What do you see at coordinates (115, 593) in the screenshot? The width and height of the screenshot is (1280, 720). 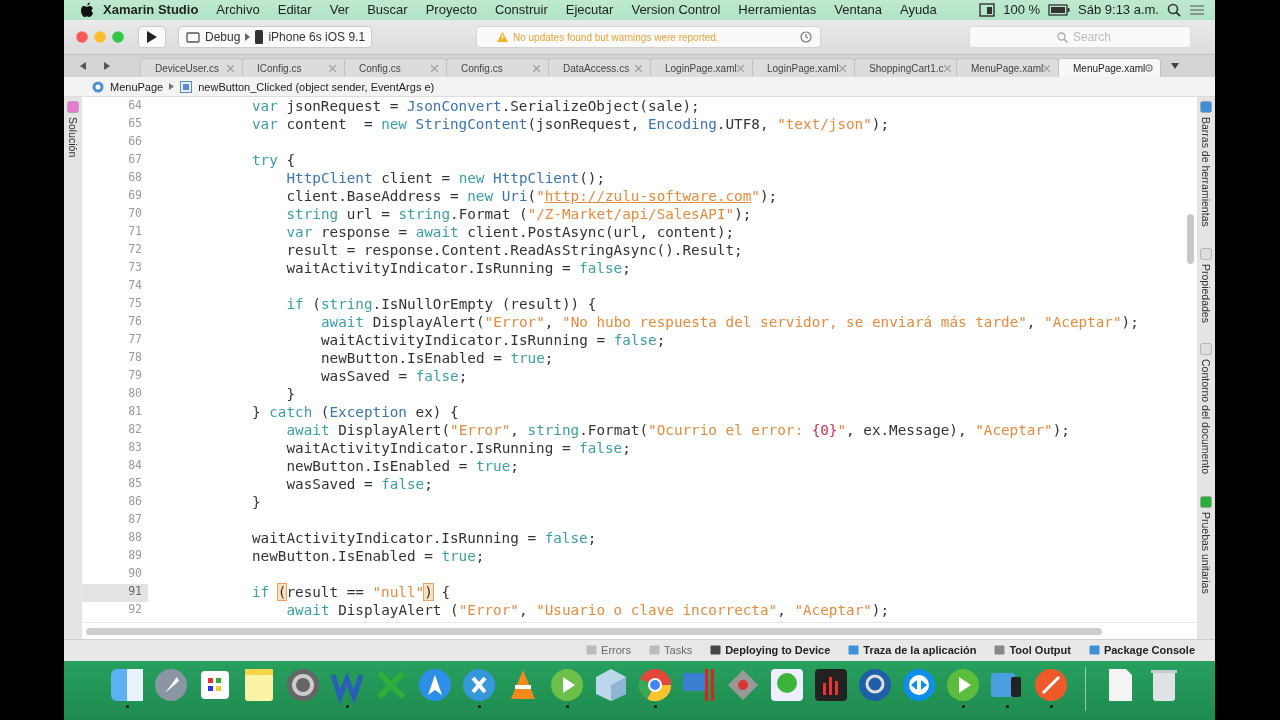 I see `line-number: 91` at bounding box center [115, 593].